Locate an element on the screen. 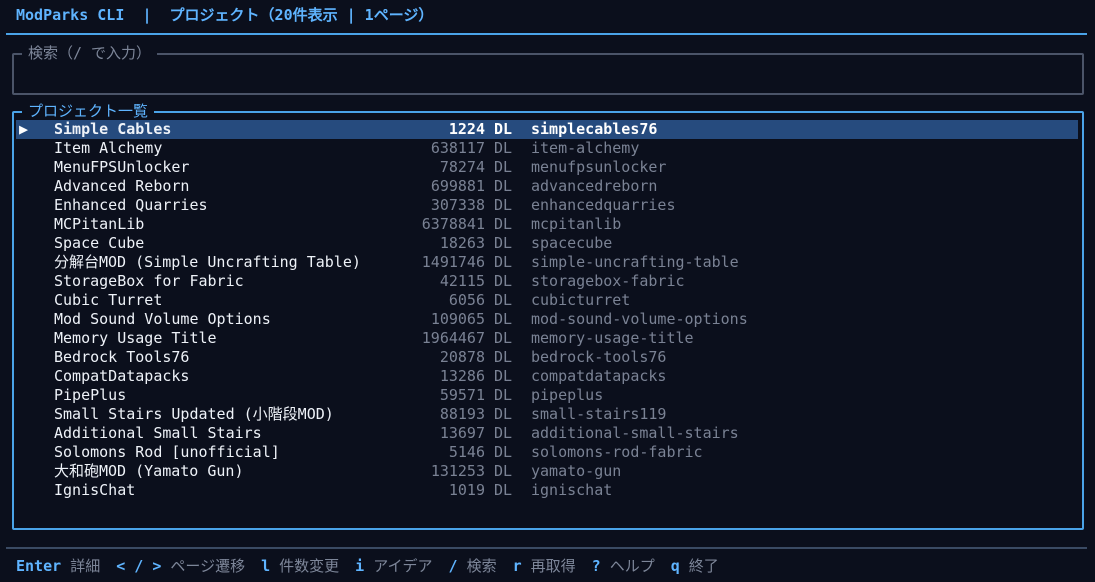  keybind-key: ? is located at coordinates (596, 566).